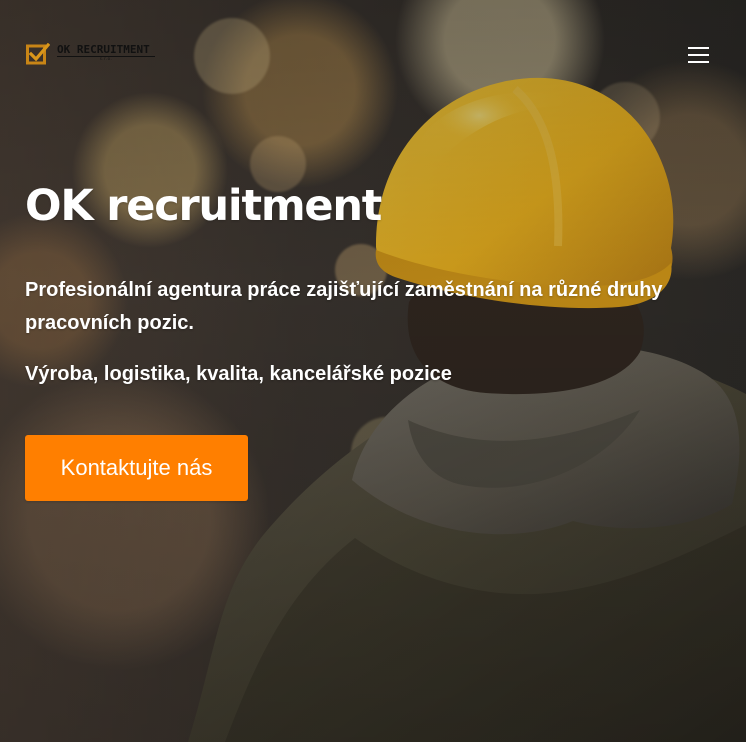  Describe the element at coordinates (38, 54) in the screenshot. I see `checkbox-check-icon` at that location.